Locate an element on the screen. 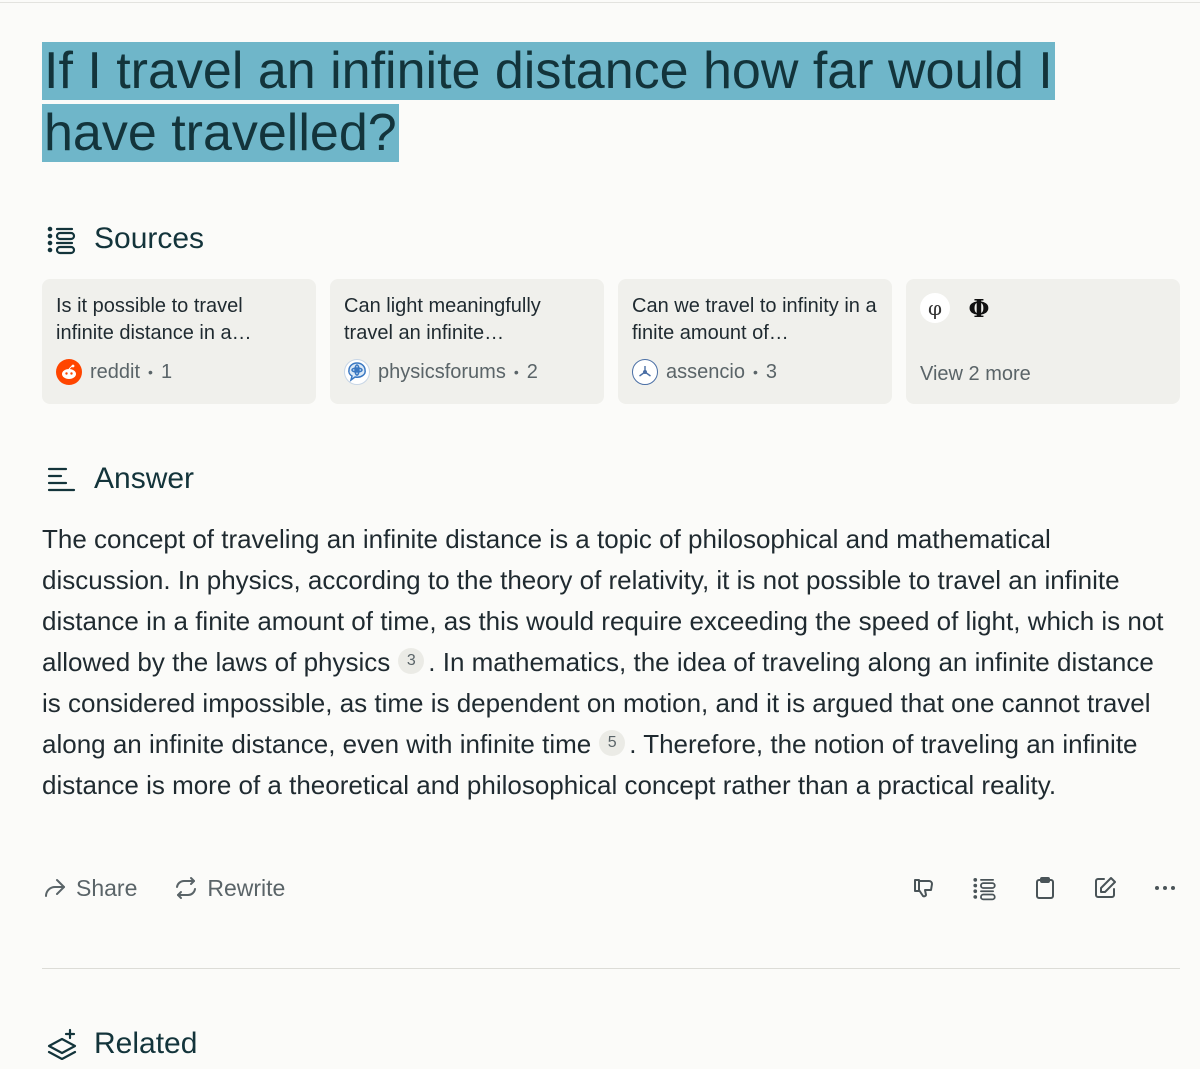 Image resolution: width=1200 pixels, height=1069 pixels. clipboard-icon is located at coordinates (1045, 888).